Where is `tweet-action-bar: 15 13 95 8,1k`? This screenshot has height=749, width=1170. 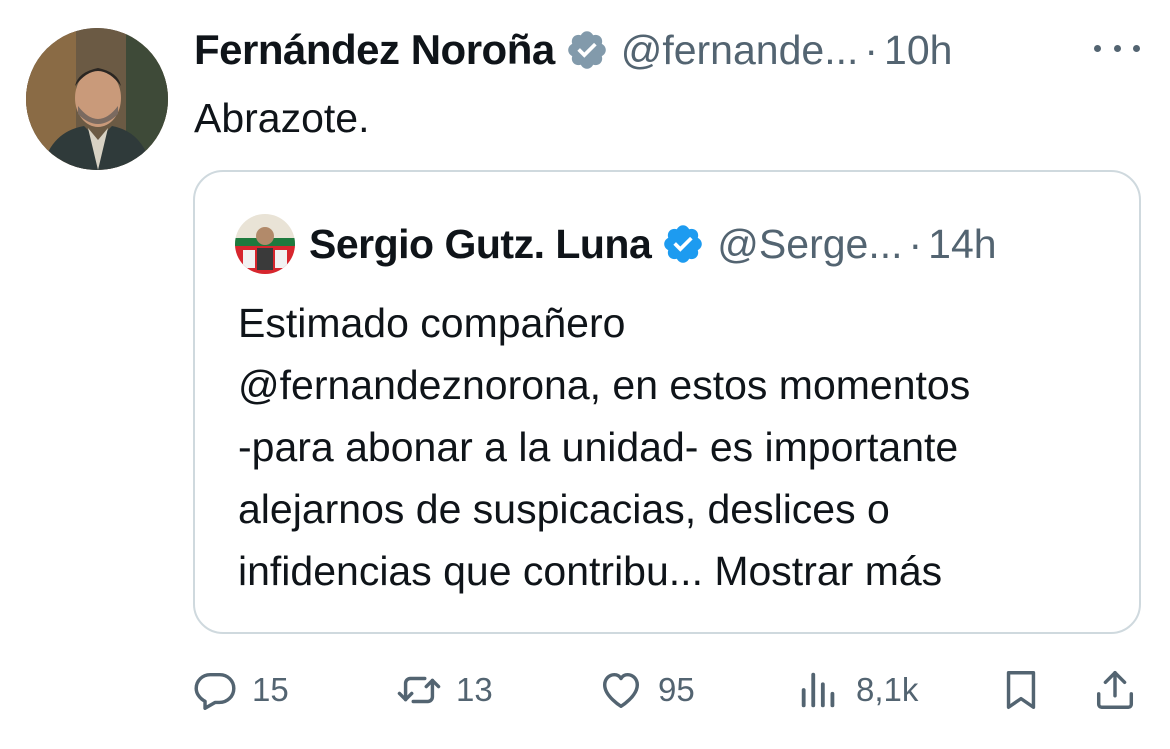 tweet-action-bar: 15 13 95 8,1k is located at coordinates (585, 690).